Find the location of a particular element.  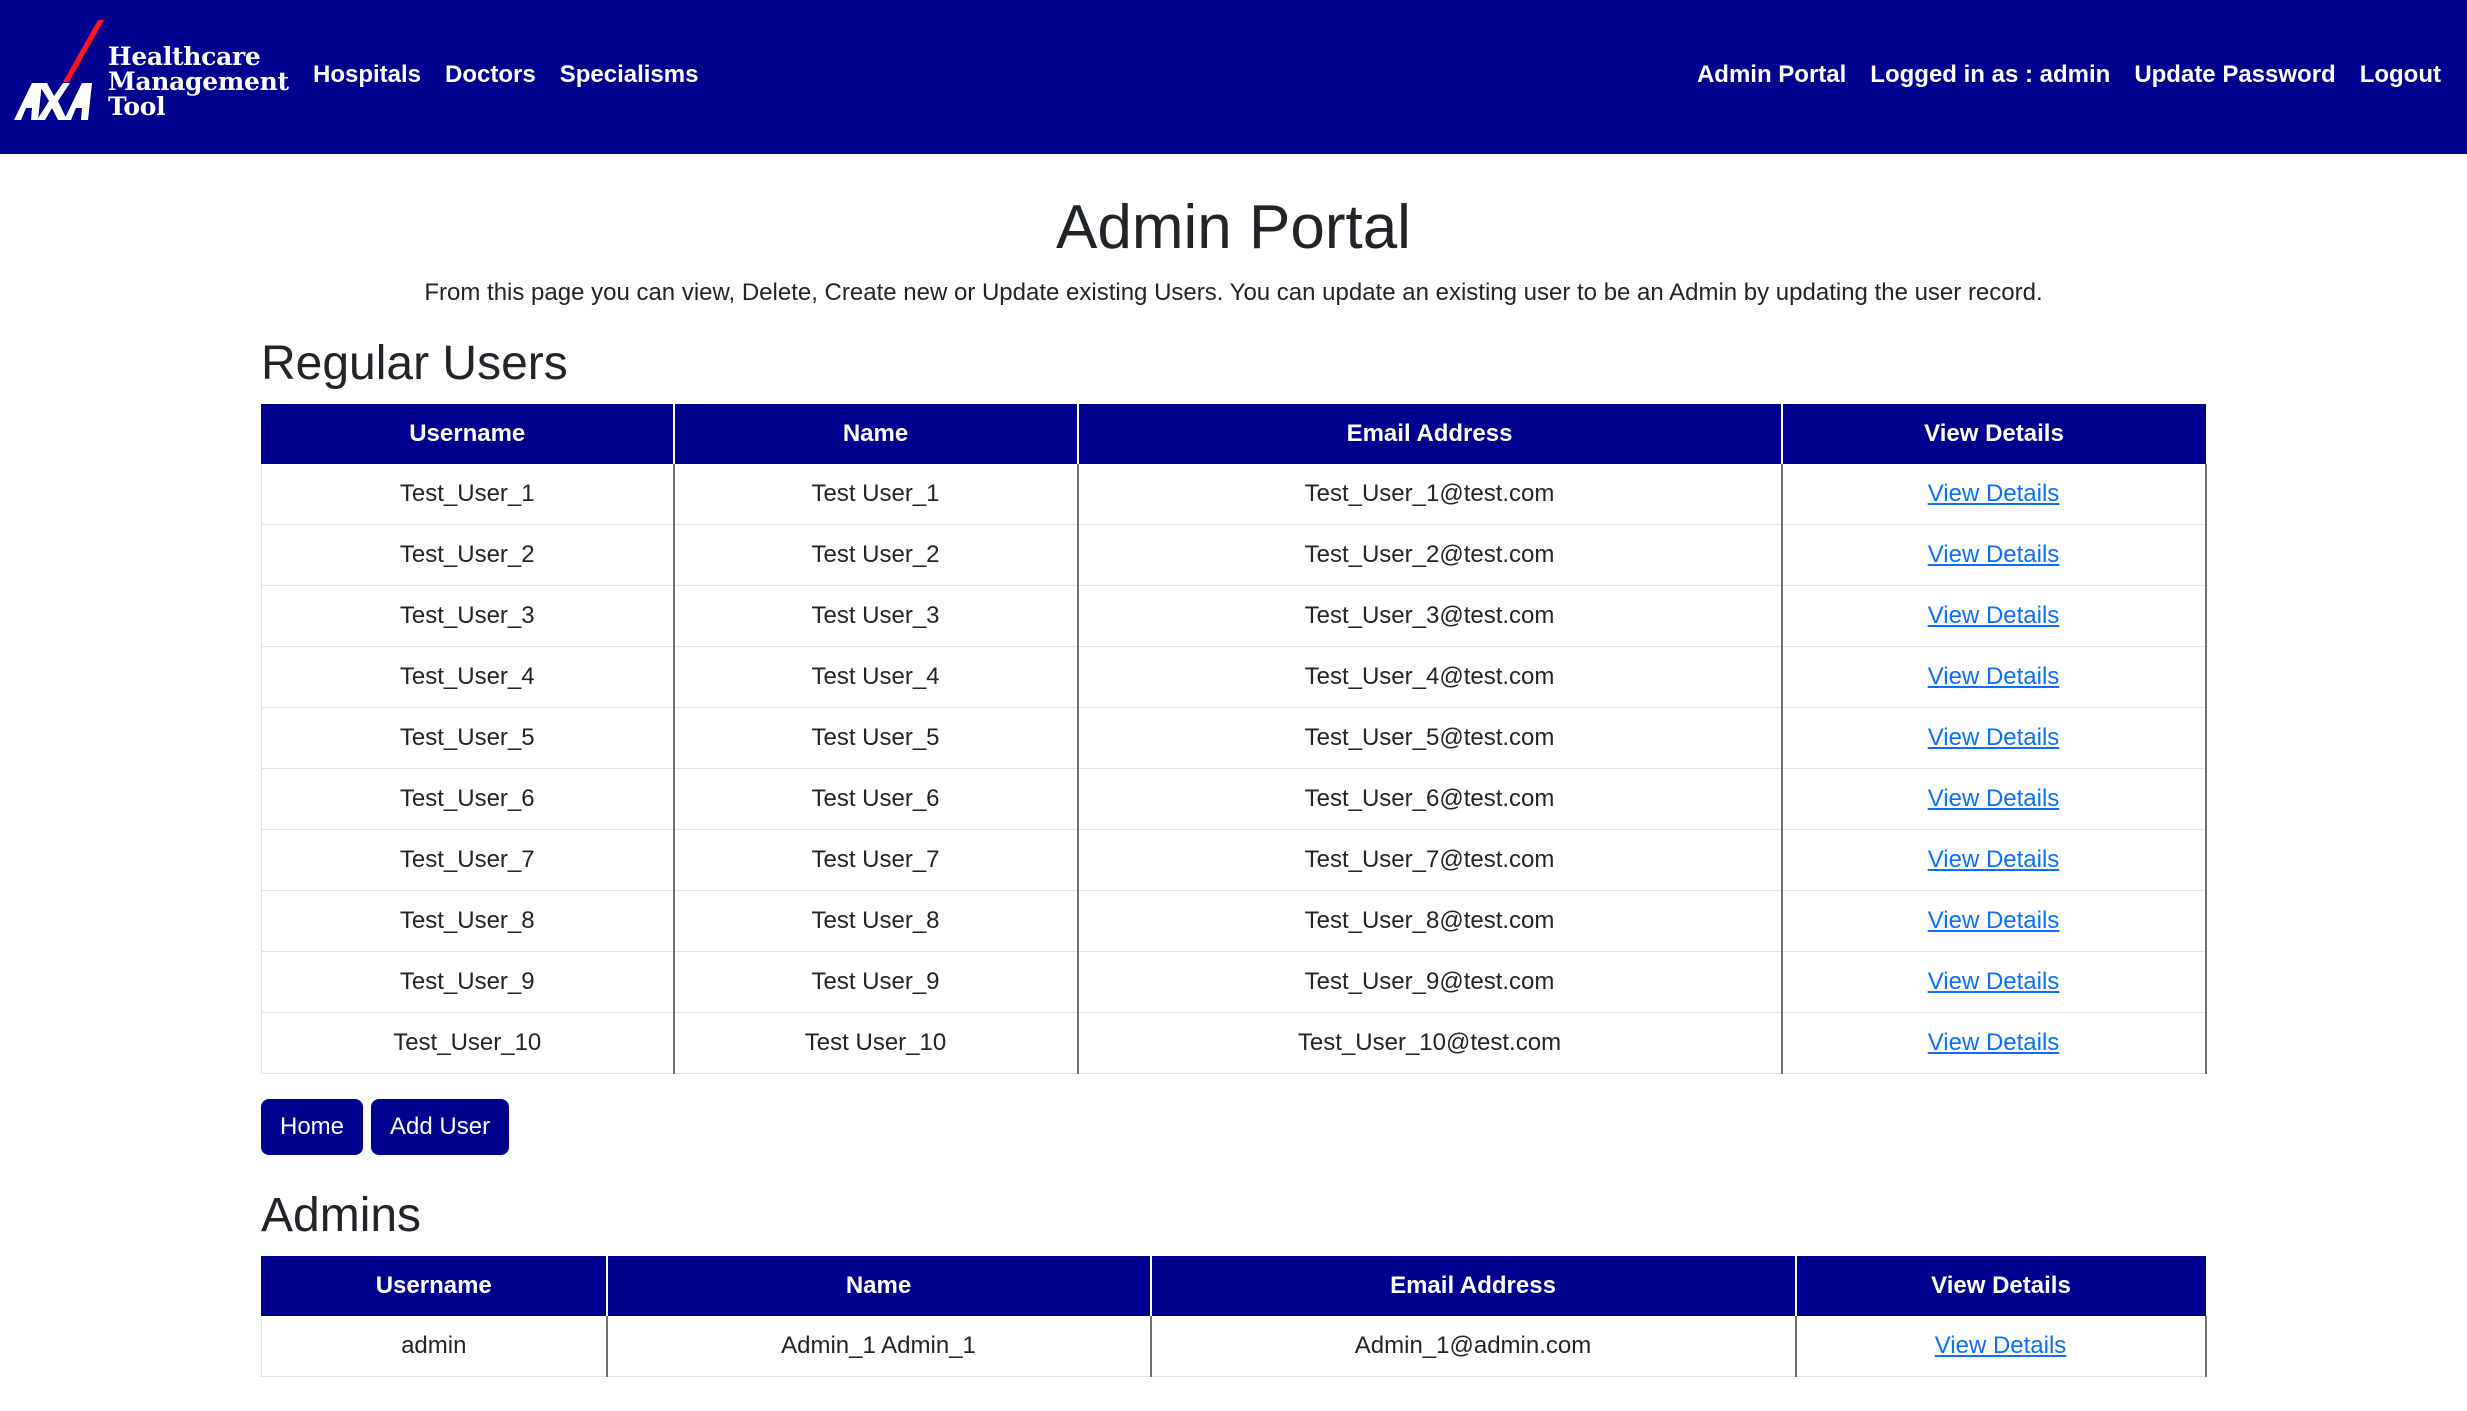

nav-link-doctors: Doctors is located at coordinates (490, 75).